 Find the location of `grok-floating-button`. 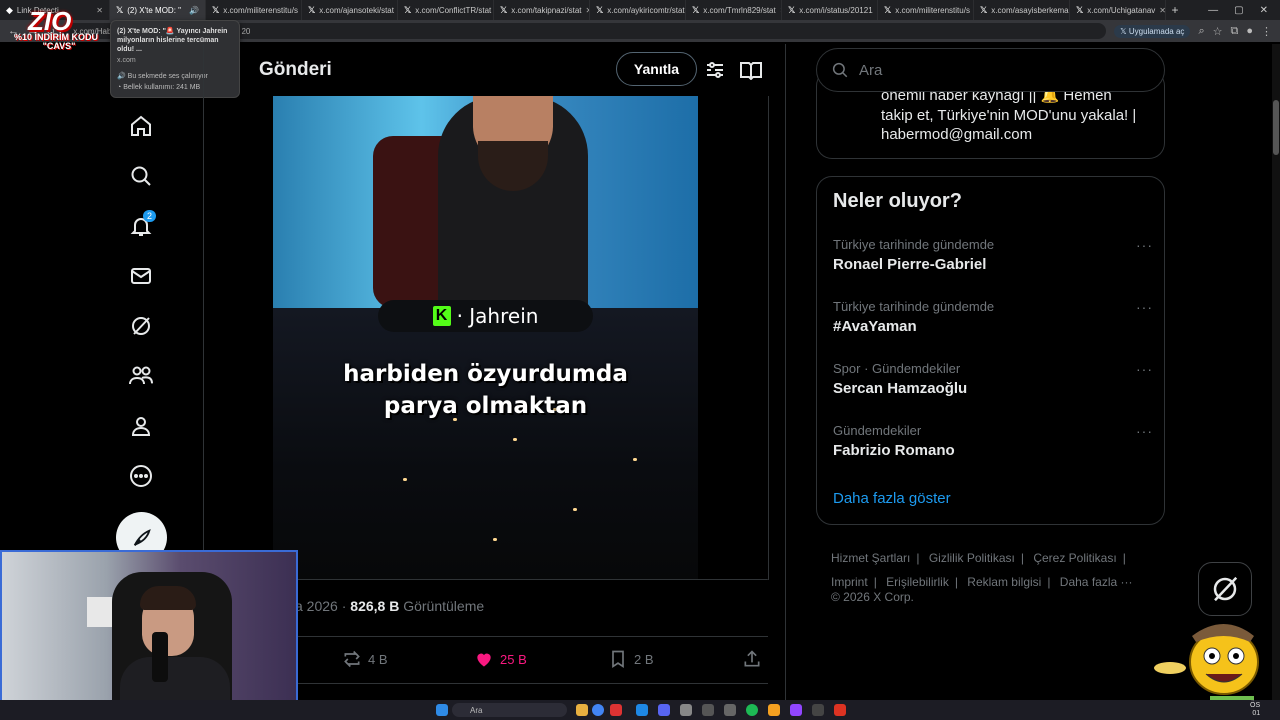

grok-floating-button is located at coordinates (1225, 589).